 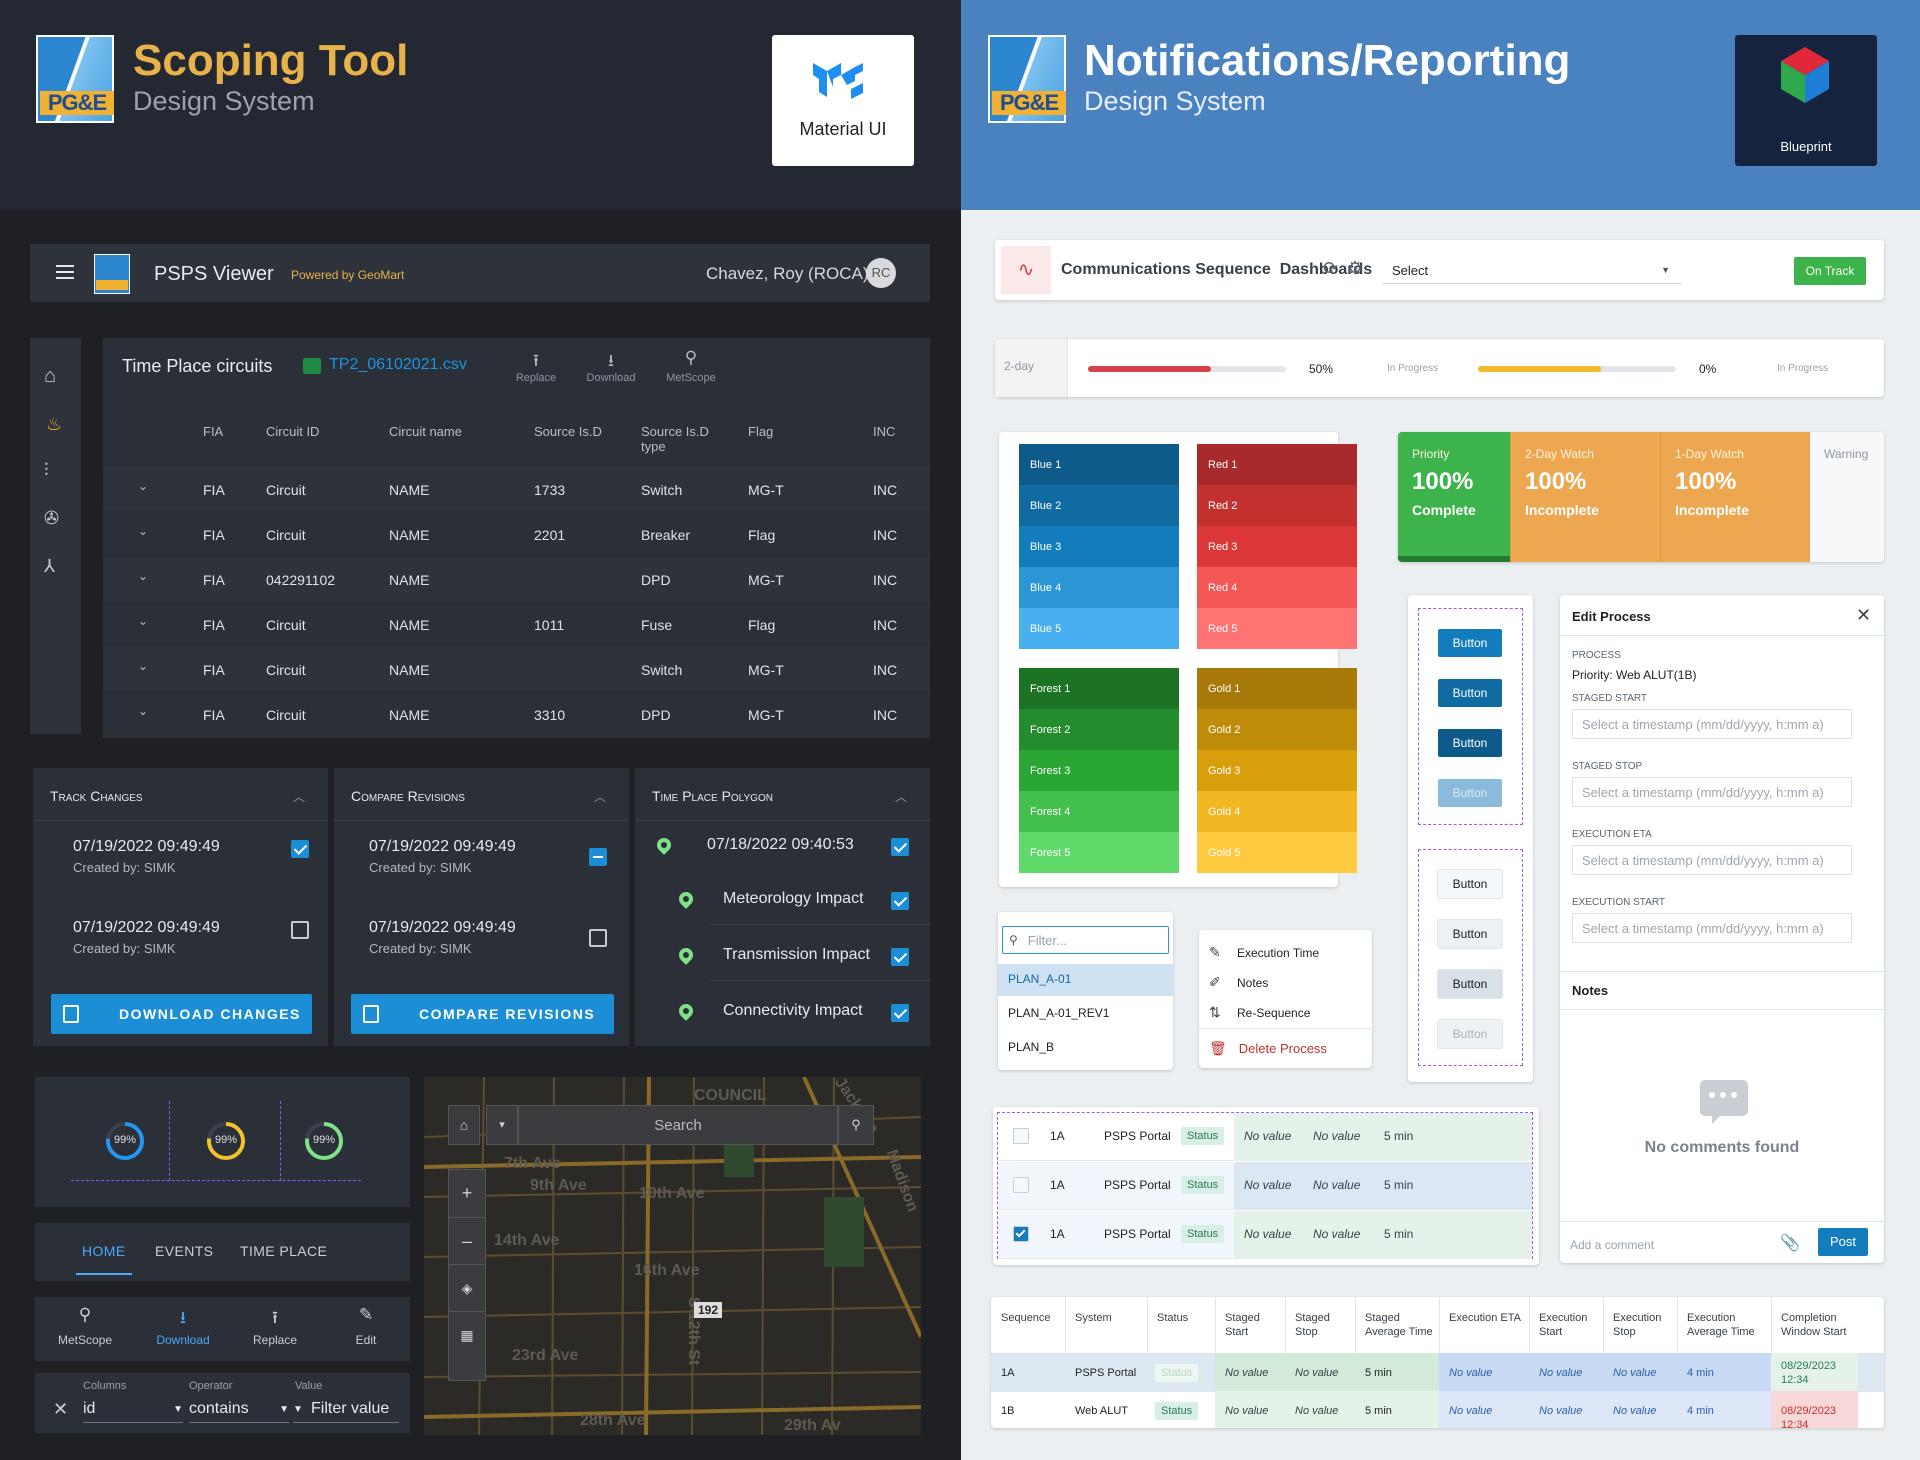 What do you see at coordinates (1532, 271) in the screenshot?
I see `select-dropdown: Select ▼` at bounding box center [1532, 271].